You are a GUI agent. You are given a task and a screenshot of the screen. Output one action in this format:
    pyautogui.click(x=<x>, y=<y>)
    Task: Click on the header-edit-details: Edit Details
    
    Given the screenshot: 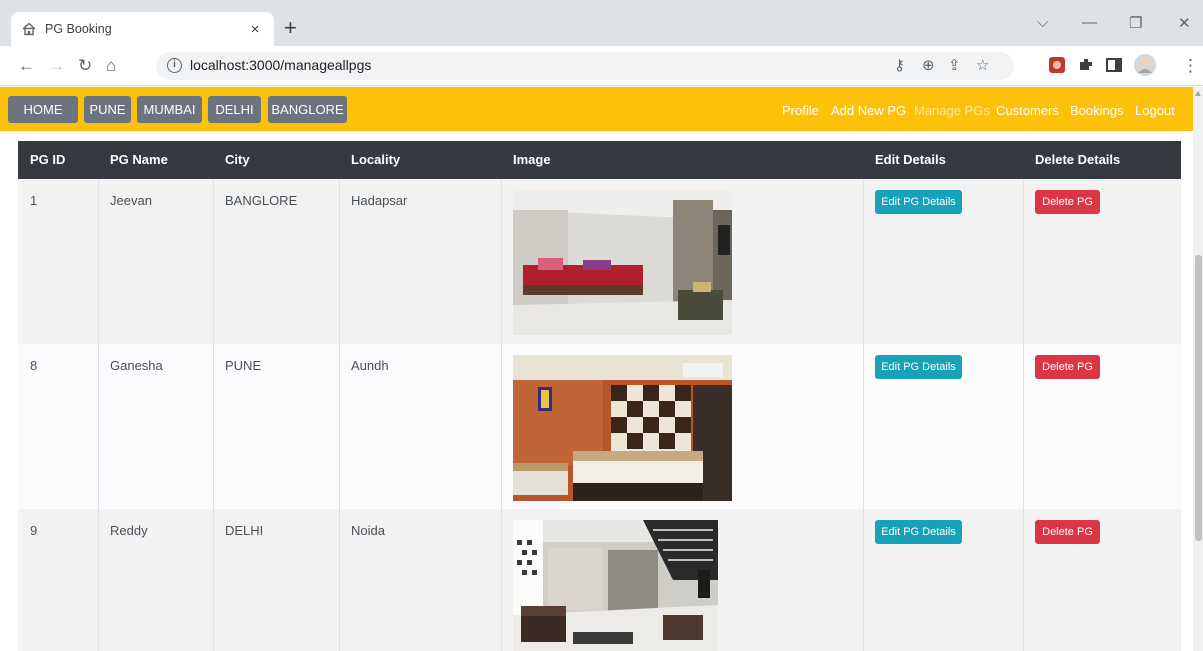 What is the action you would take?
    pyautogui.click(x=910, y=159)
    